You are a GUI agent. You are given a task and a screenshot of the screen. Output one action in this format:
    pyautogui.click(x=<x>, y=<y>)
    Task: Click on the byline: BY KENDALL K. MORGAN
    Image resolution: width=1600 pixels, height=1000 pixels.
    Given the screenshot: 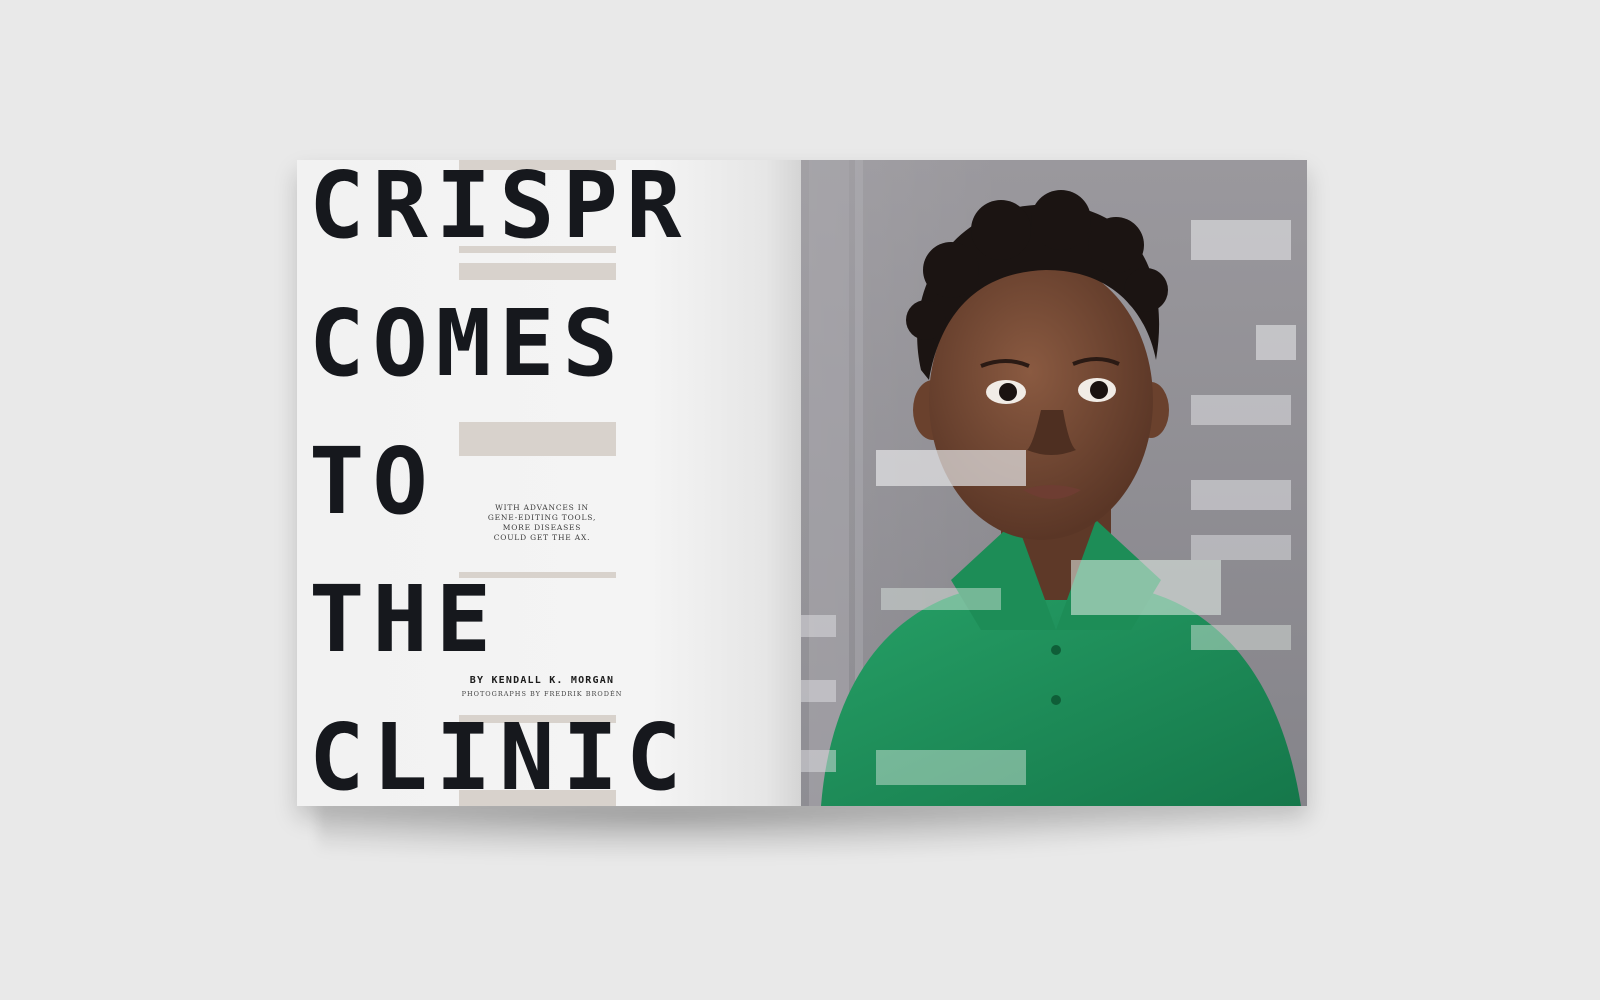 What is the action you would take?
    pyautogui.click(x=542, y=680)
    